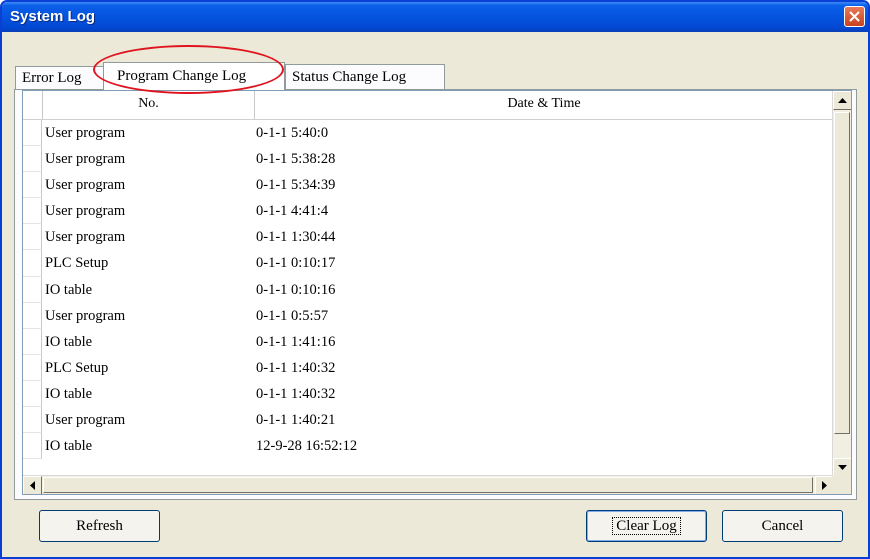 The height and width of the screenshot is (559, 870). I want to click on table-row: User program 0-1-1 5:40:0, so click(428, 133).